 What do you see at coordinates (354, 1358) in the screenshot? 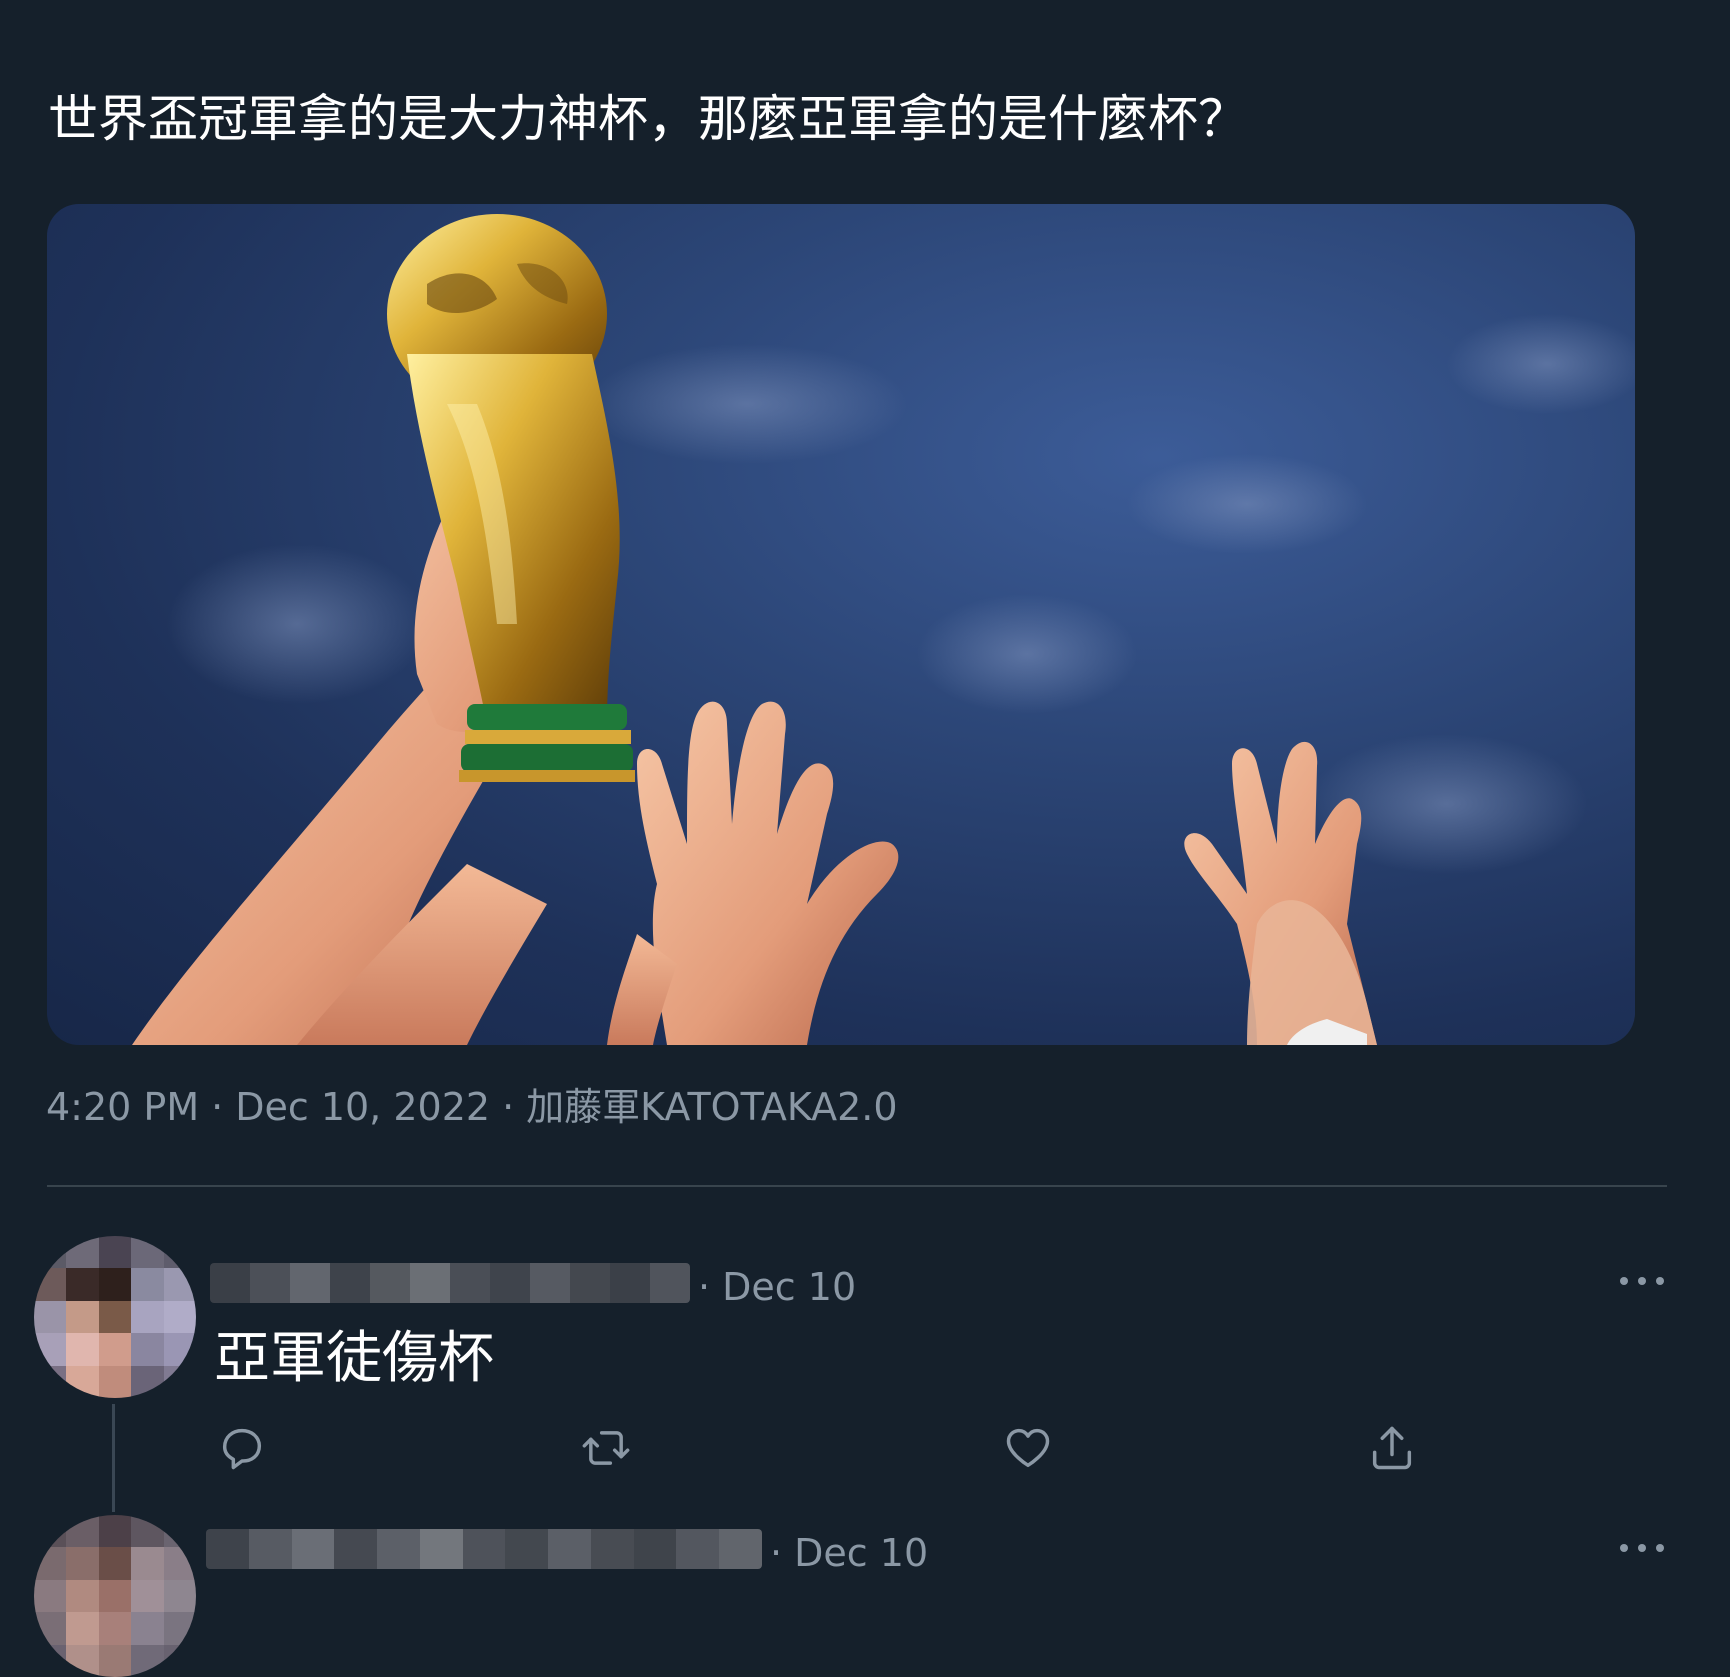
I see `reply-text: 亞軍徒傷杯` at bounding box center [354, 1358].